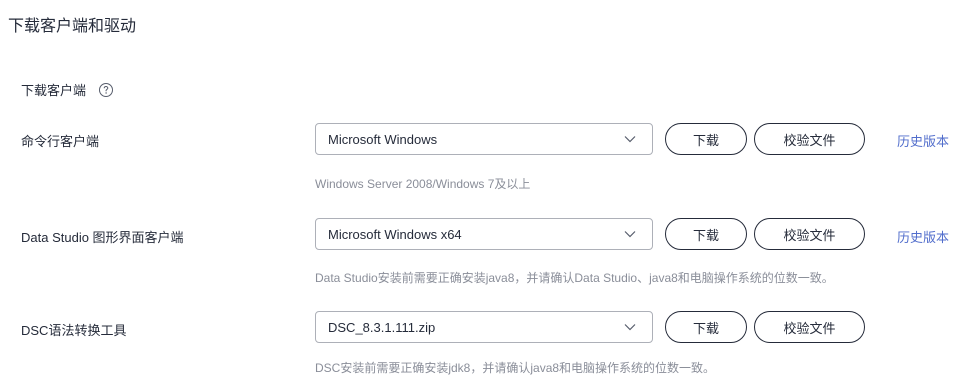 This screenshot has height=376, width=958. I want to click on download-button-dsc-tool: 下载, so click(706, 327).